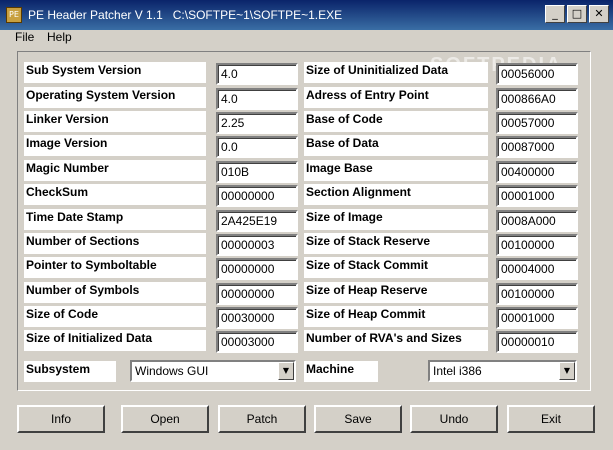  What do you see at coordinates (396, 170) in the screenshot?
I see `field-label-image-base: Image Base` at bounding box center [396, 170].